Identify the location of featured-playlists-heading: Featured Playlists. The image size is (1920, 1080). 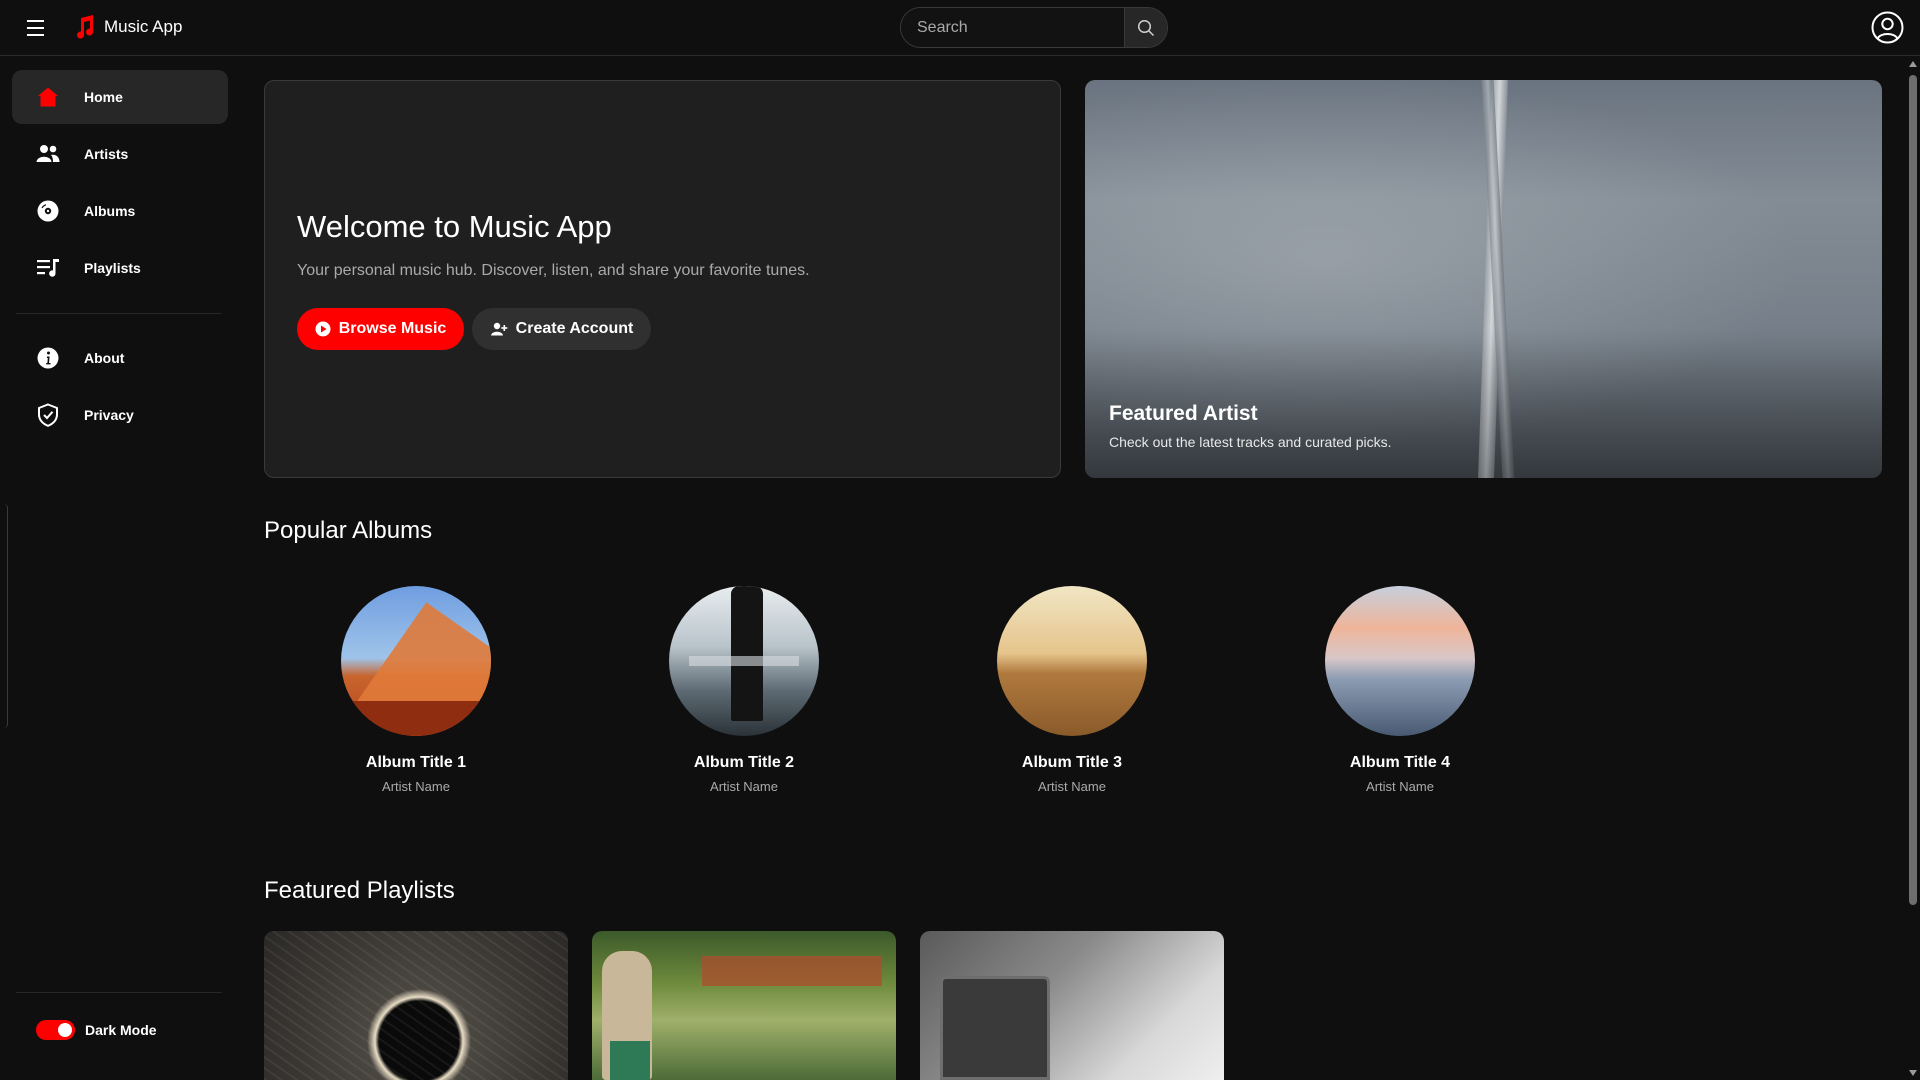
(359, 890).